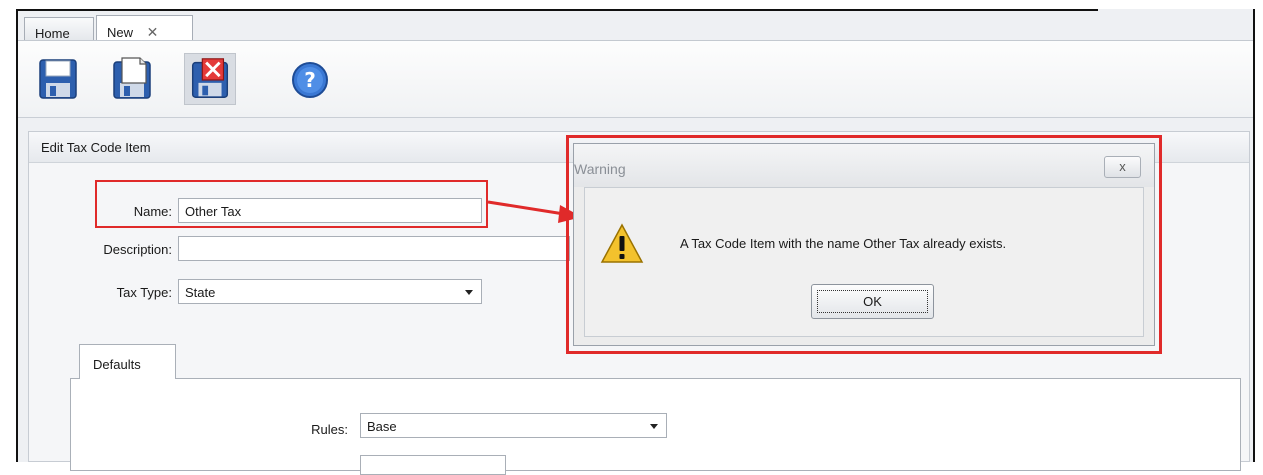  Describe the element at coordinates (96, 147) in the screenshot. I see `panel-title: Edit Tax Code Item` at that location.